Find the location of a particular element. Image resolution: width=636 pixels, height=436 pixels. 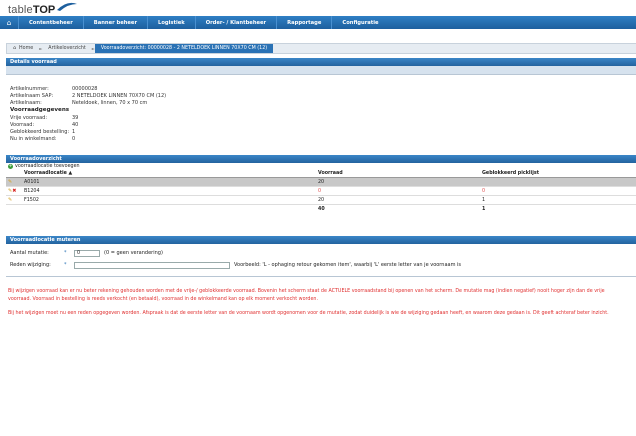

detail-key: Artikelnaam: is located at coordinates (26, 102).